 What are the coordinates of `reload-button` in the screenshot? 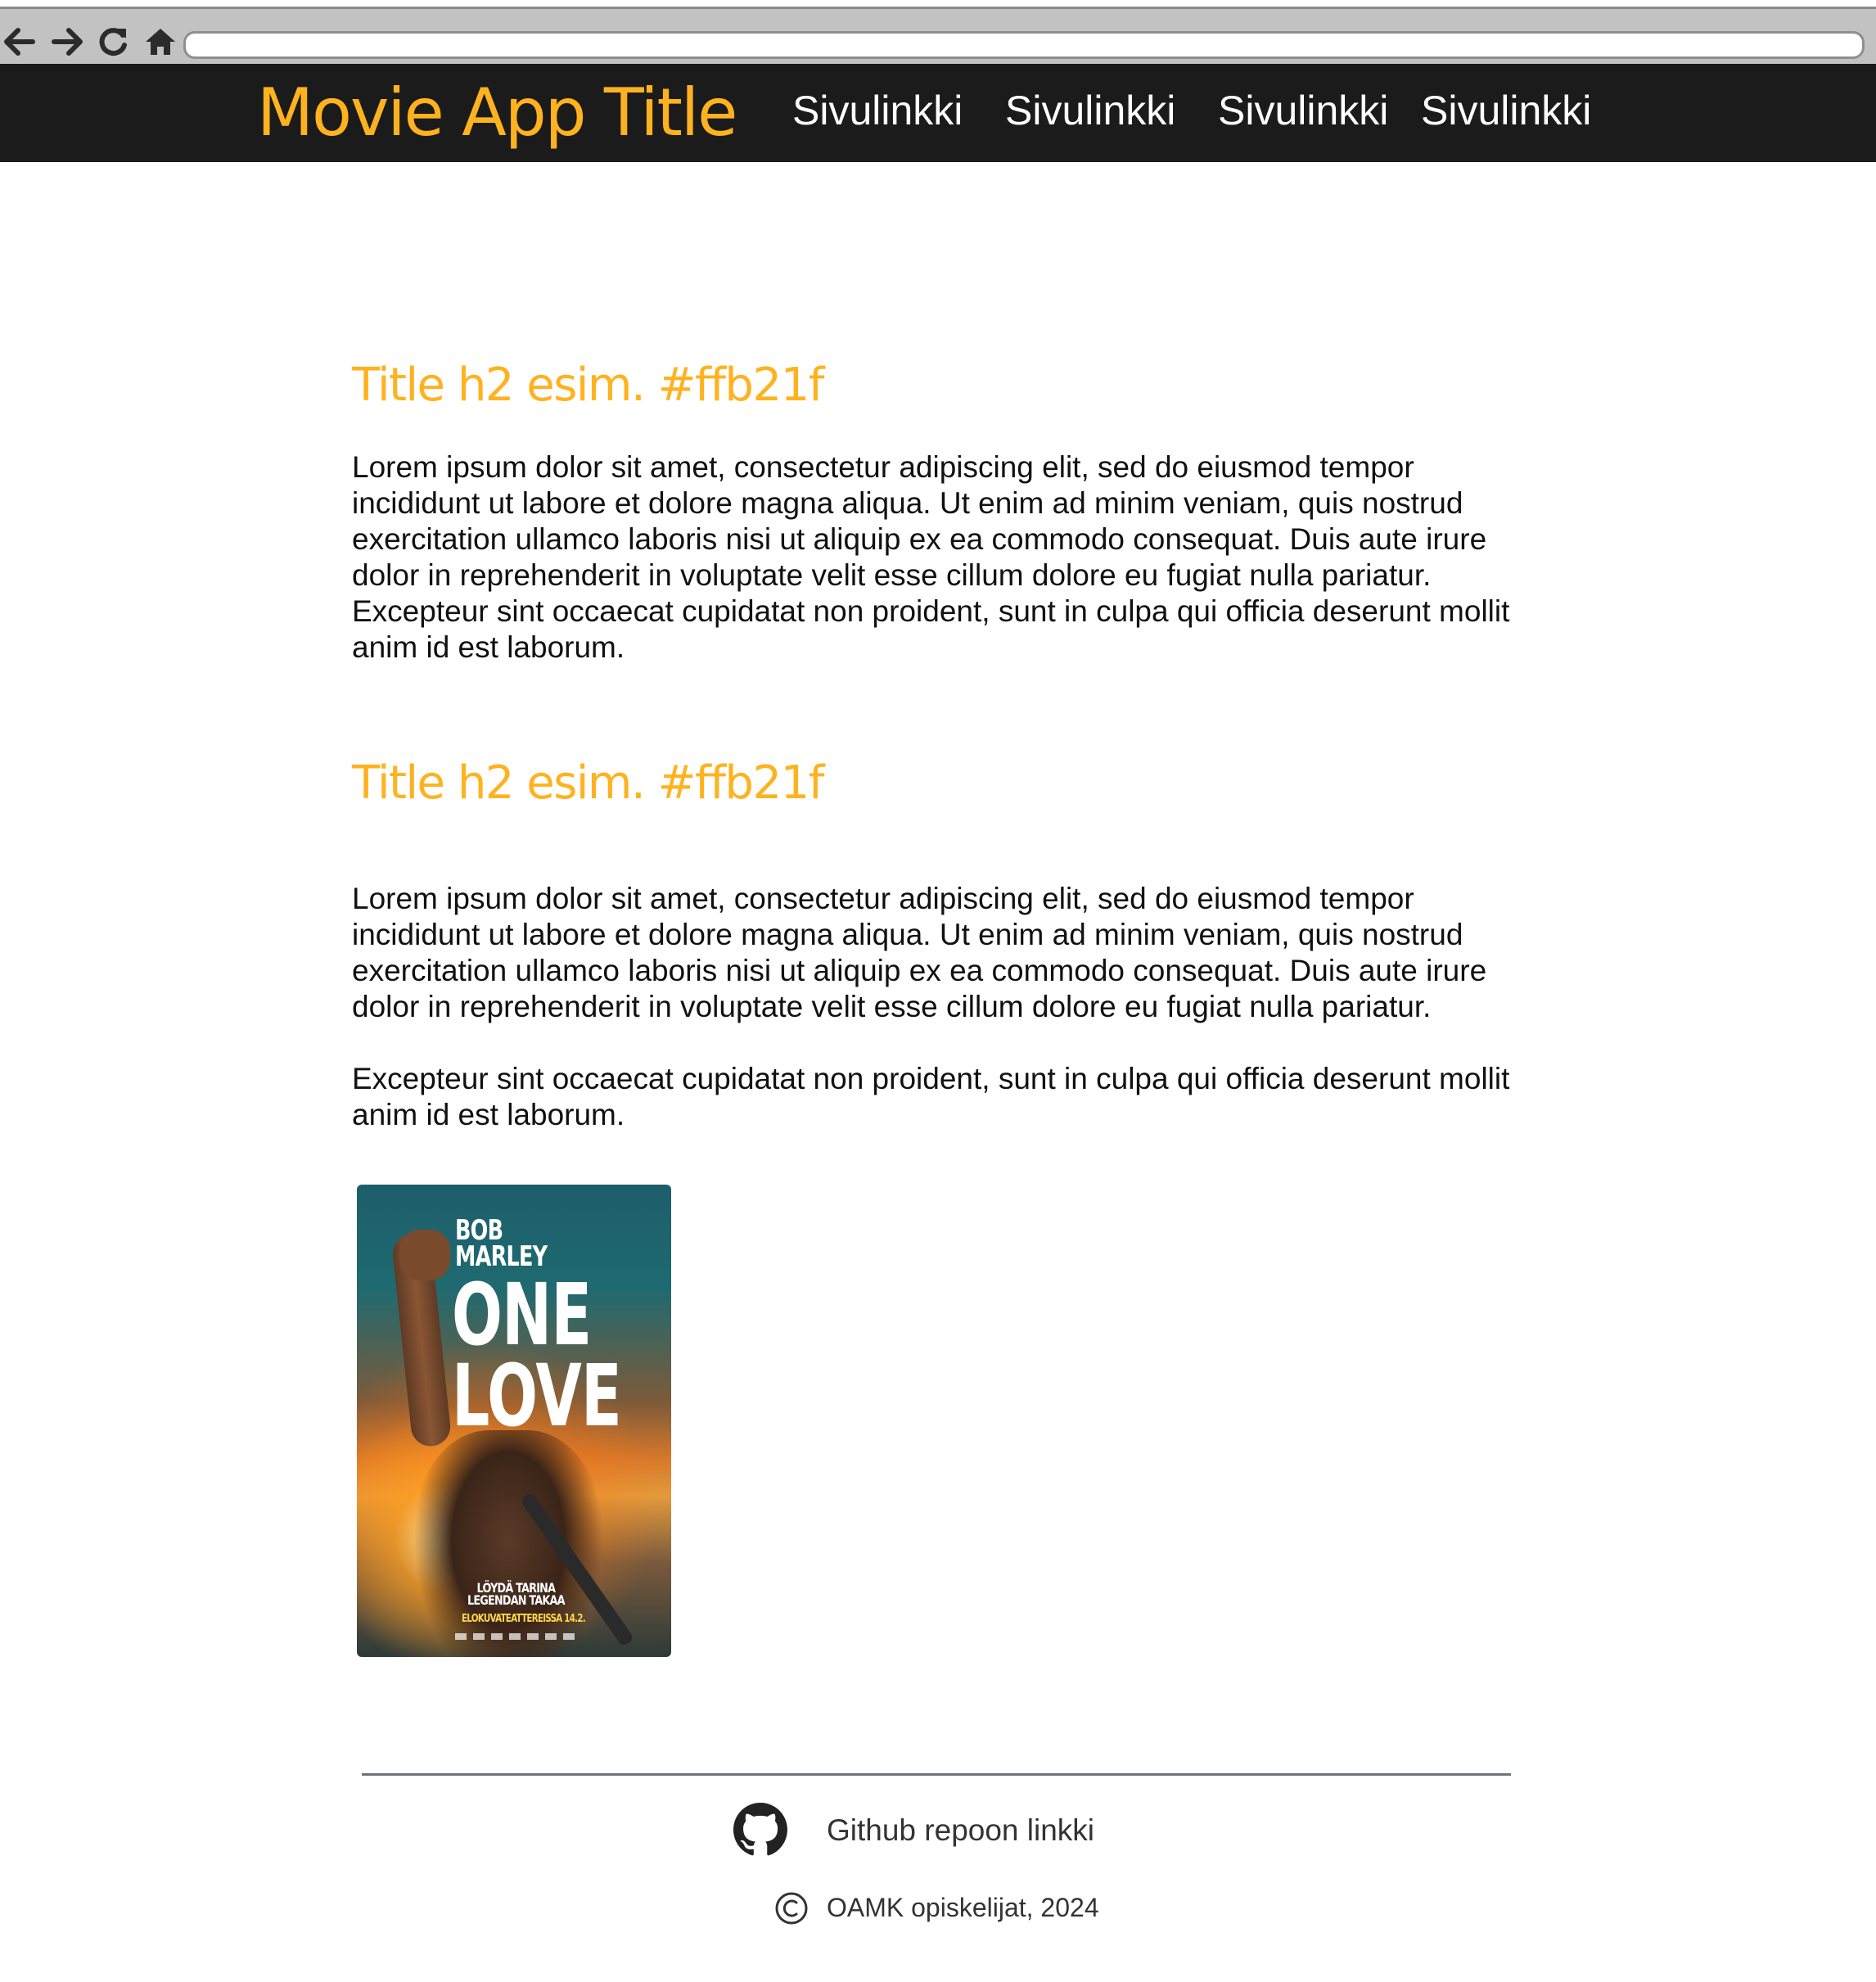 It's located at (113, 42).